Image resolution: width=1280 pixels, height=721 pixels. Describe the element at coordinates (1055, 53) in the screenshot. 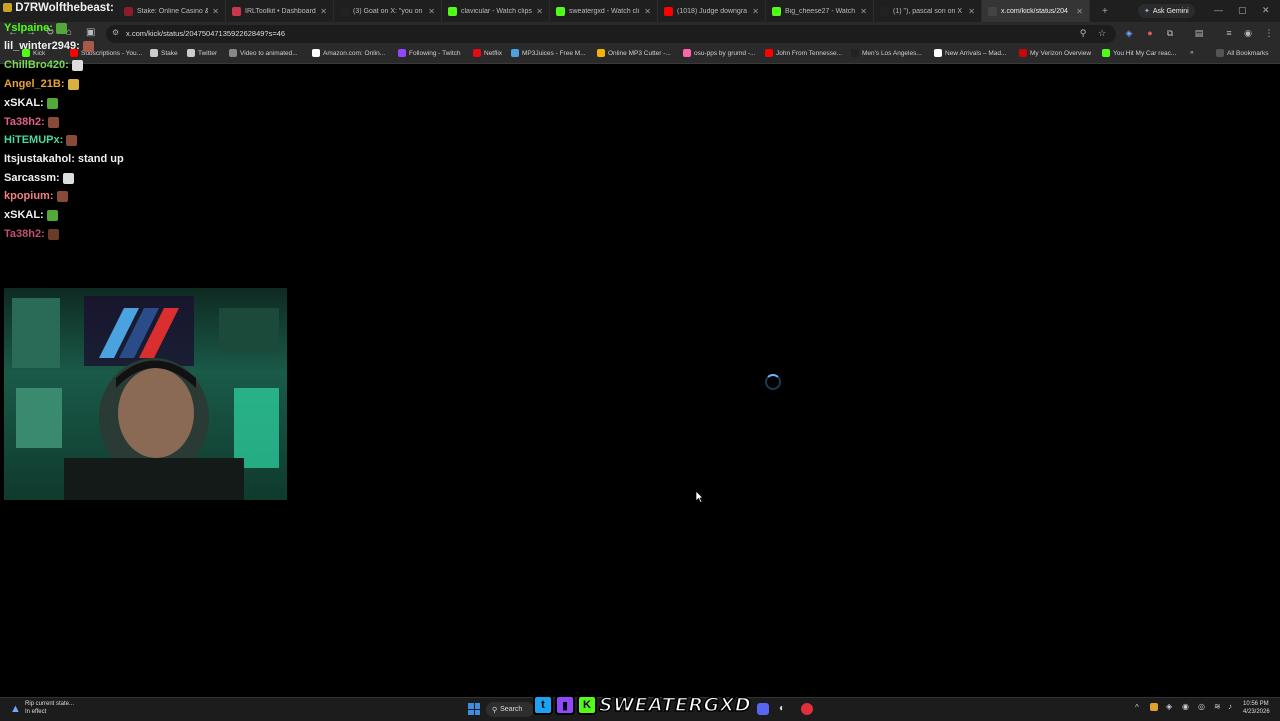

I see `bookmark-item: My Verizon Overview` at that location.